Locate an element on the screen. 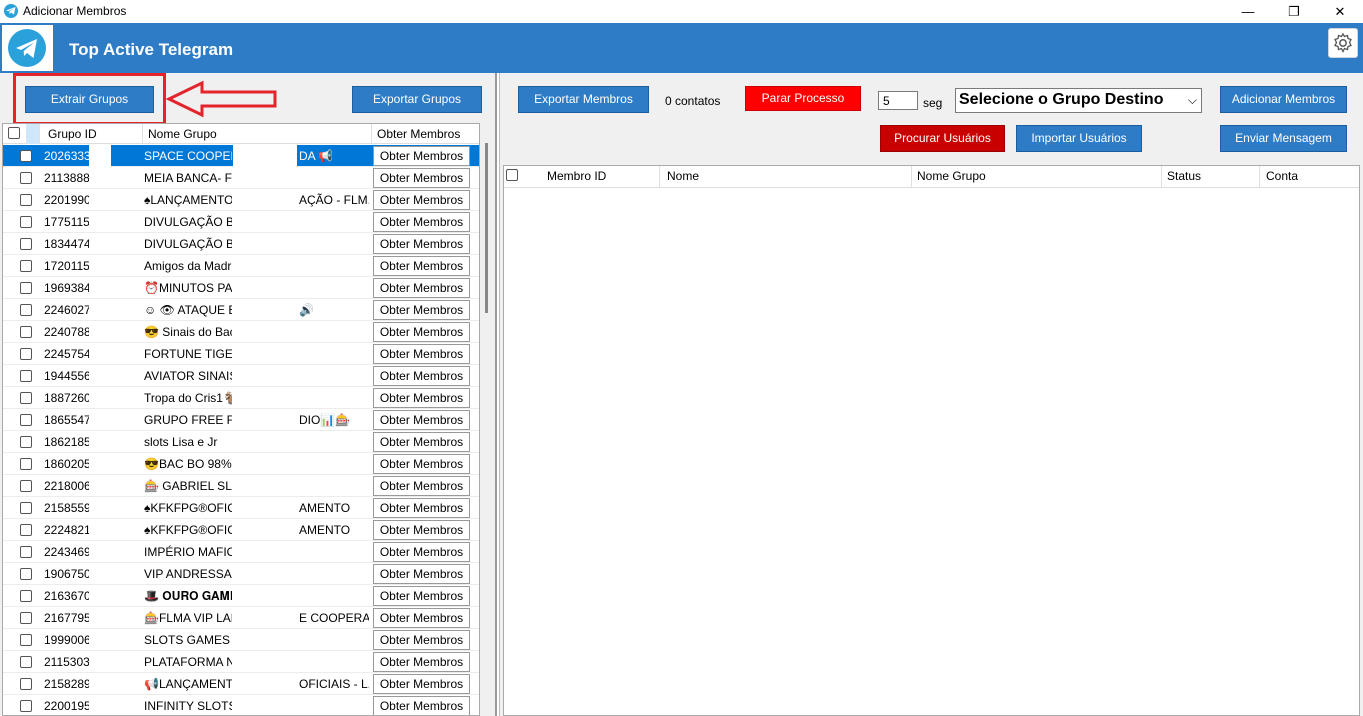  col-account: Conta is located at coordinates (1310, 176).